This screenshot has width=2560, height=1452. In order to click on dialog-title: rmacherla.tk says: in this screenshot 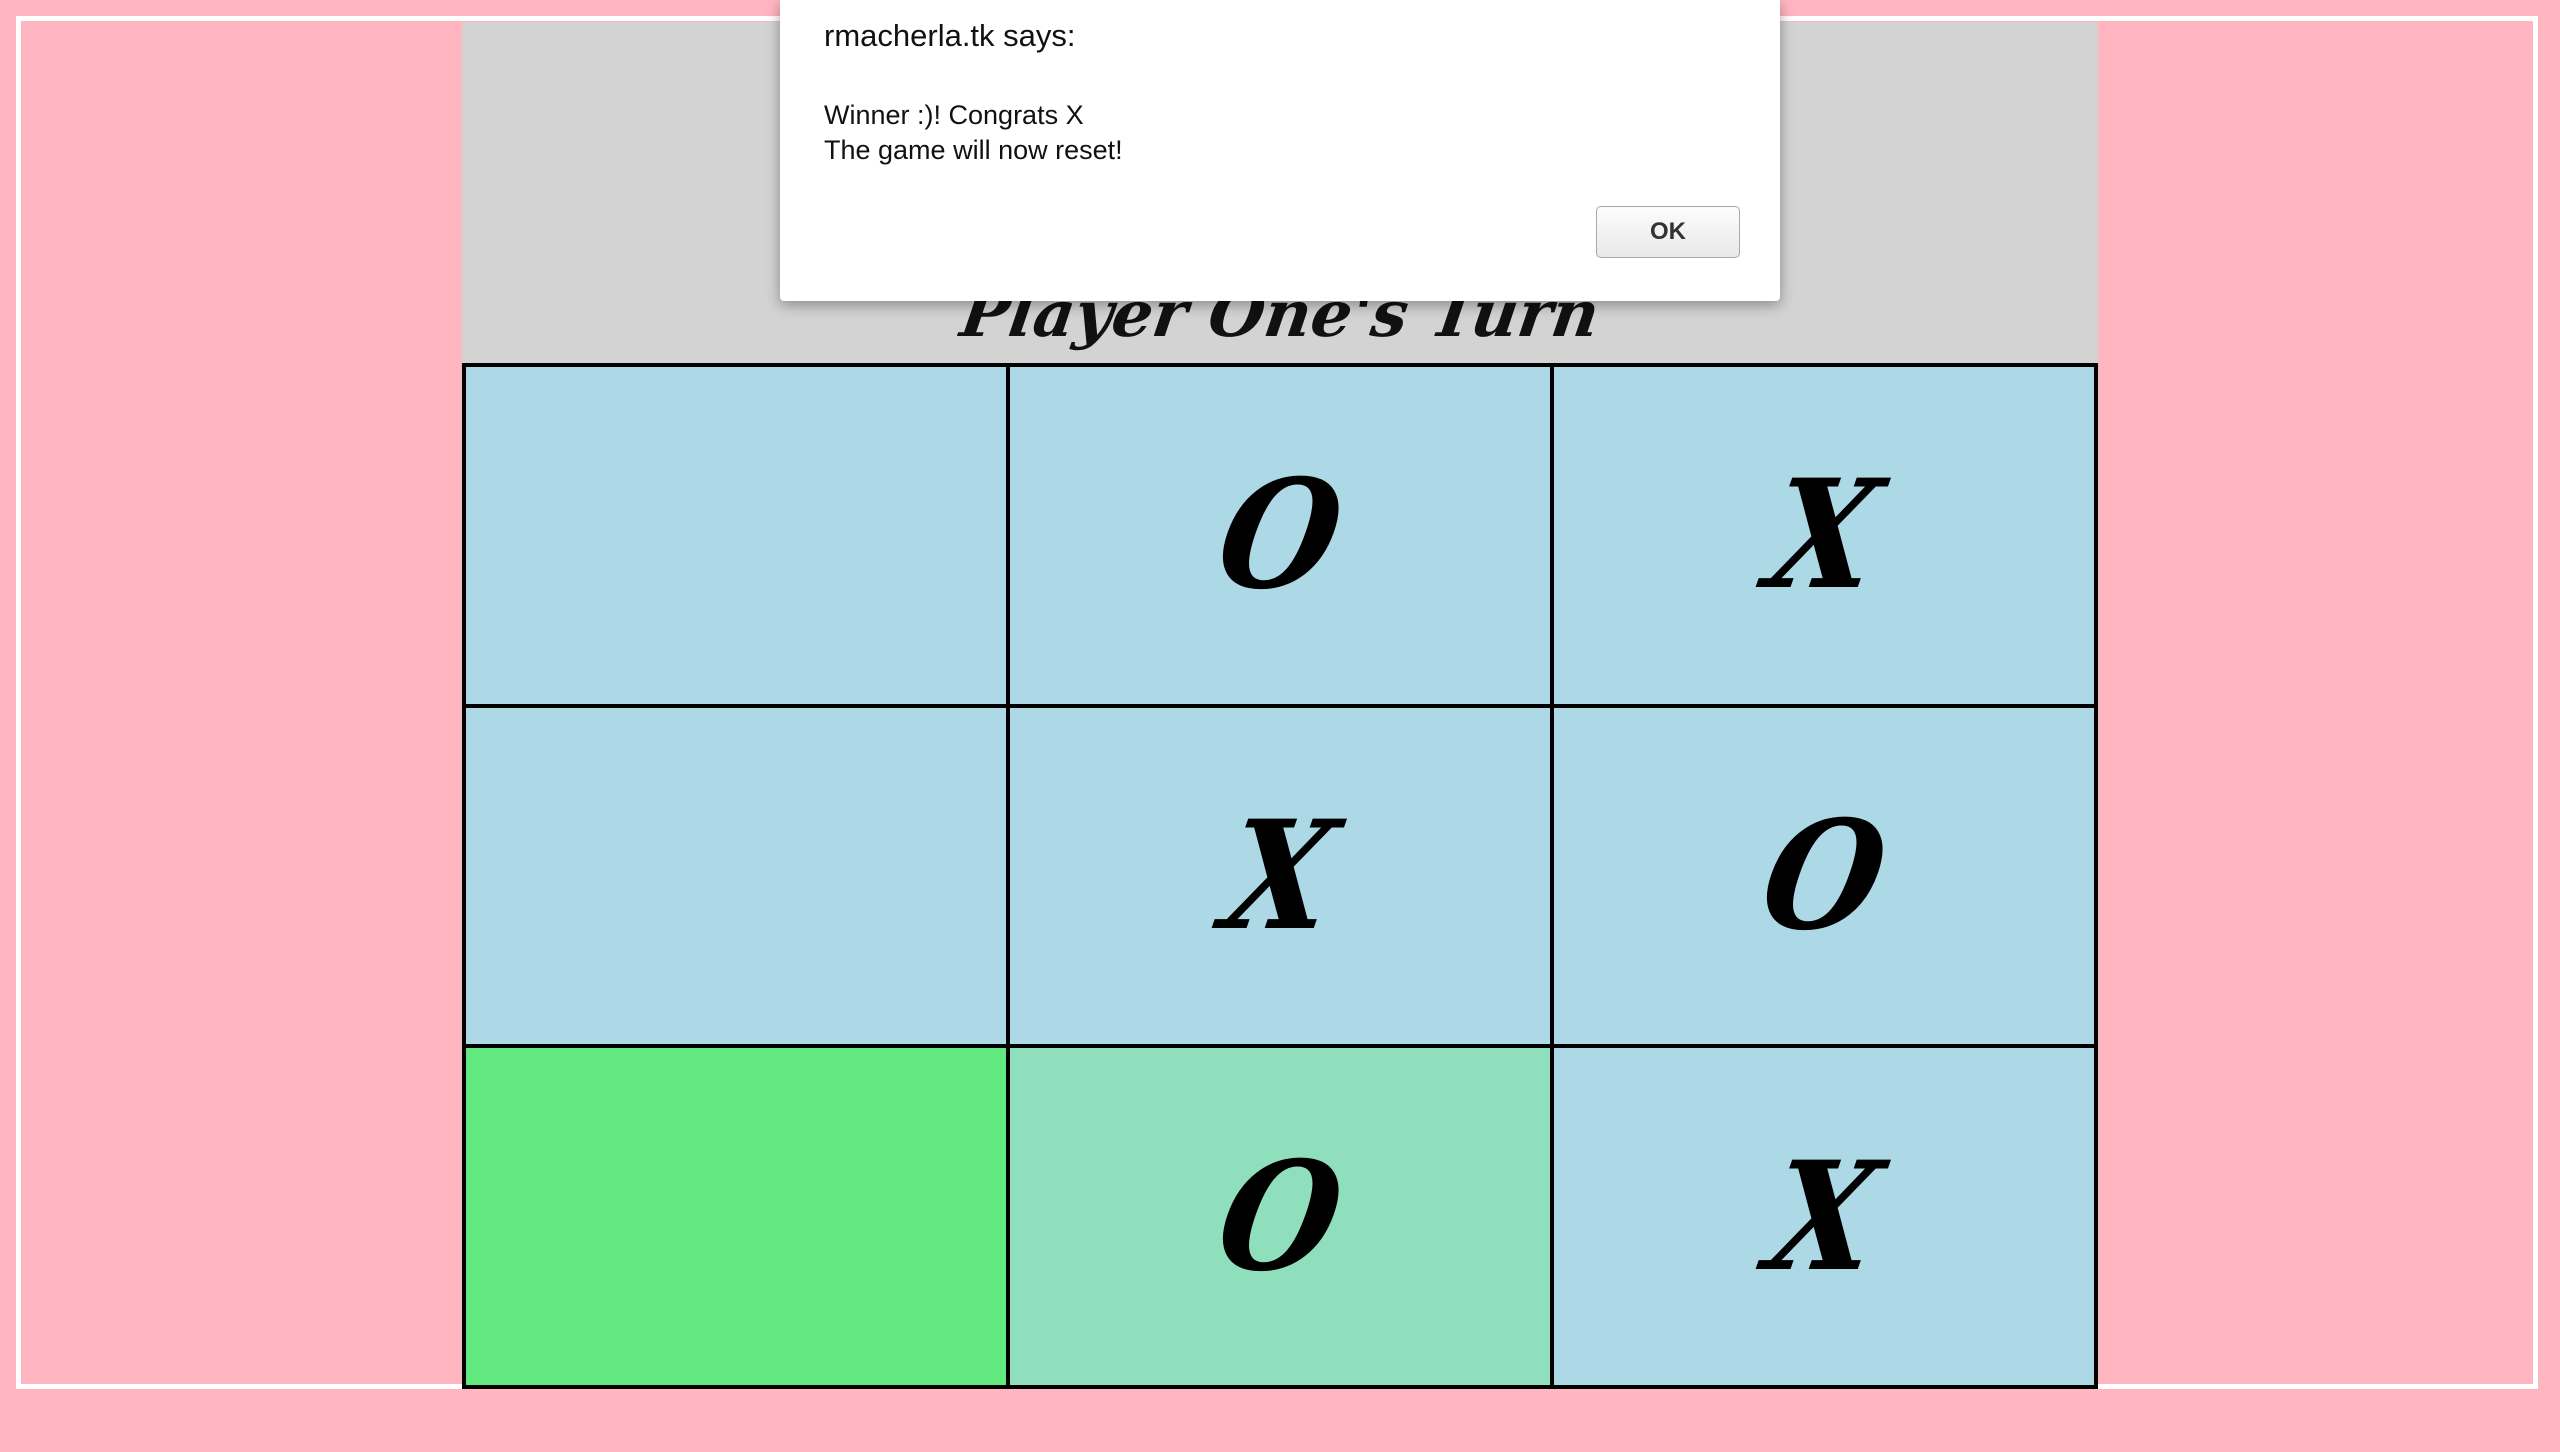, I will do `click(950, 35)`.